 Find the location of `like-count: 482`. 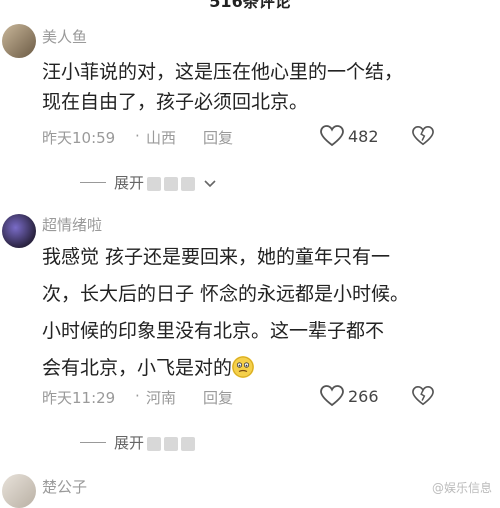

like-count: 482 is located at coordinates (363, 136).